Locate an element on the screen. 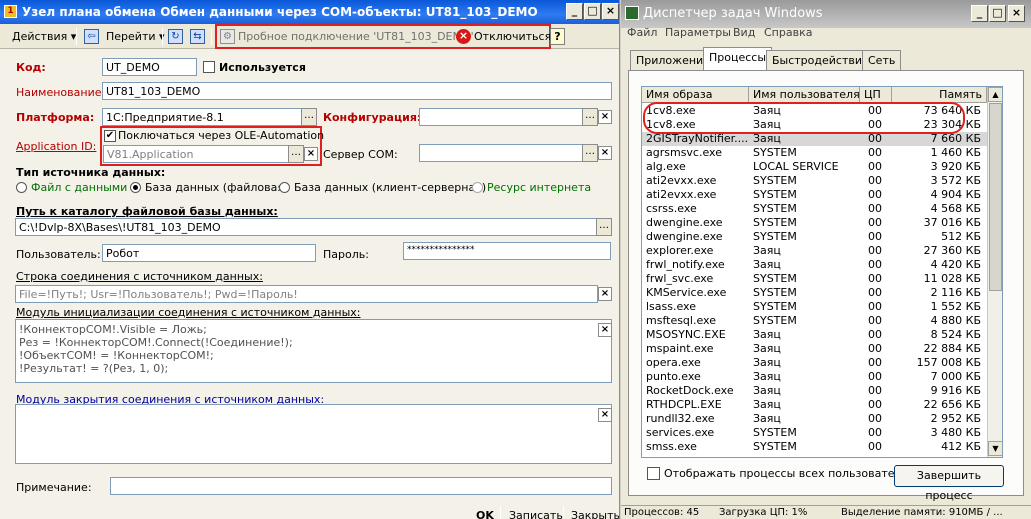 This screenshot has width=1031, height=519. save-button: Записать is located at coordinates (536, 514).